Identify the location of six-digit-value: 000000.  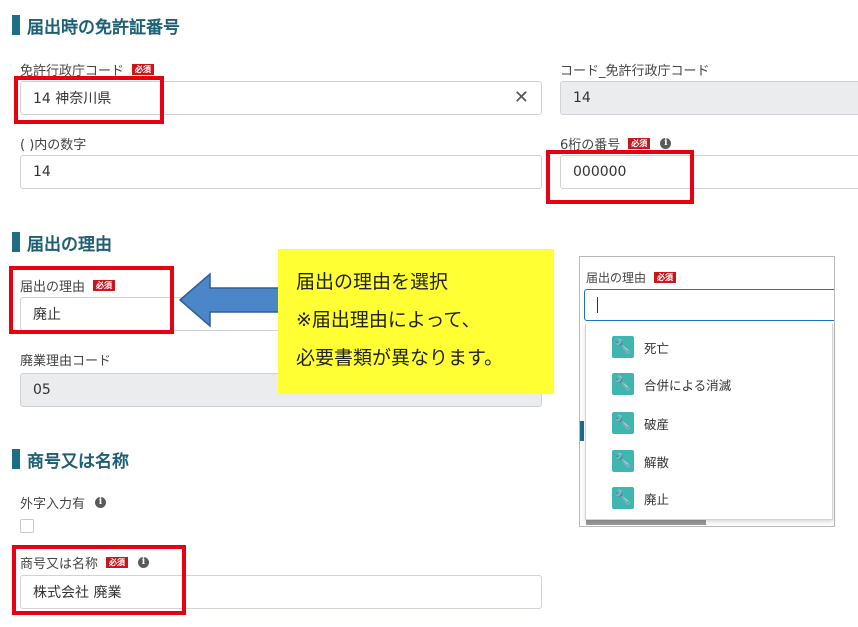
(600, 172).